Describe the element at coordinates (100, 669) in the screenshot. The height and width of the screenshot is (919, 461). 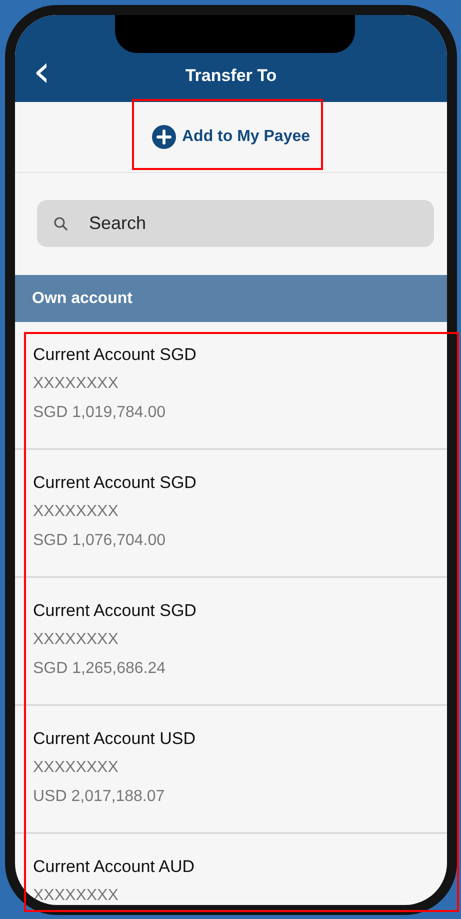
I see `account-balance: SGD 1,265,686.24` at that location.